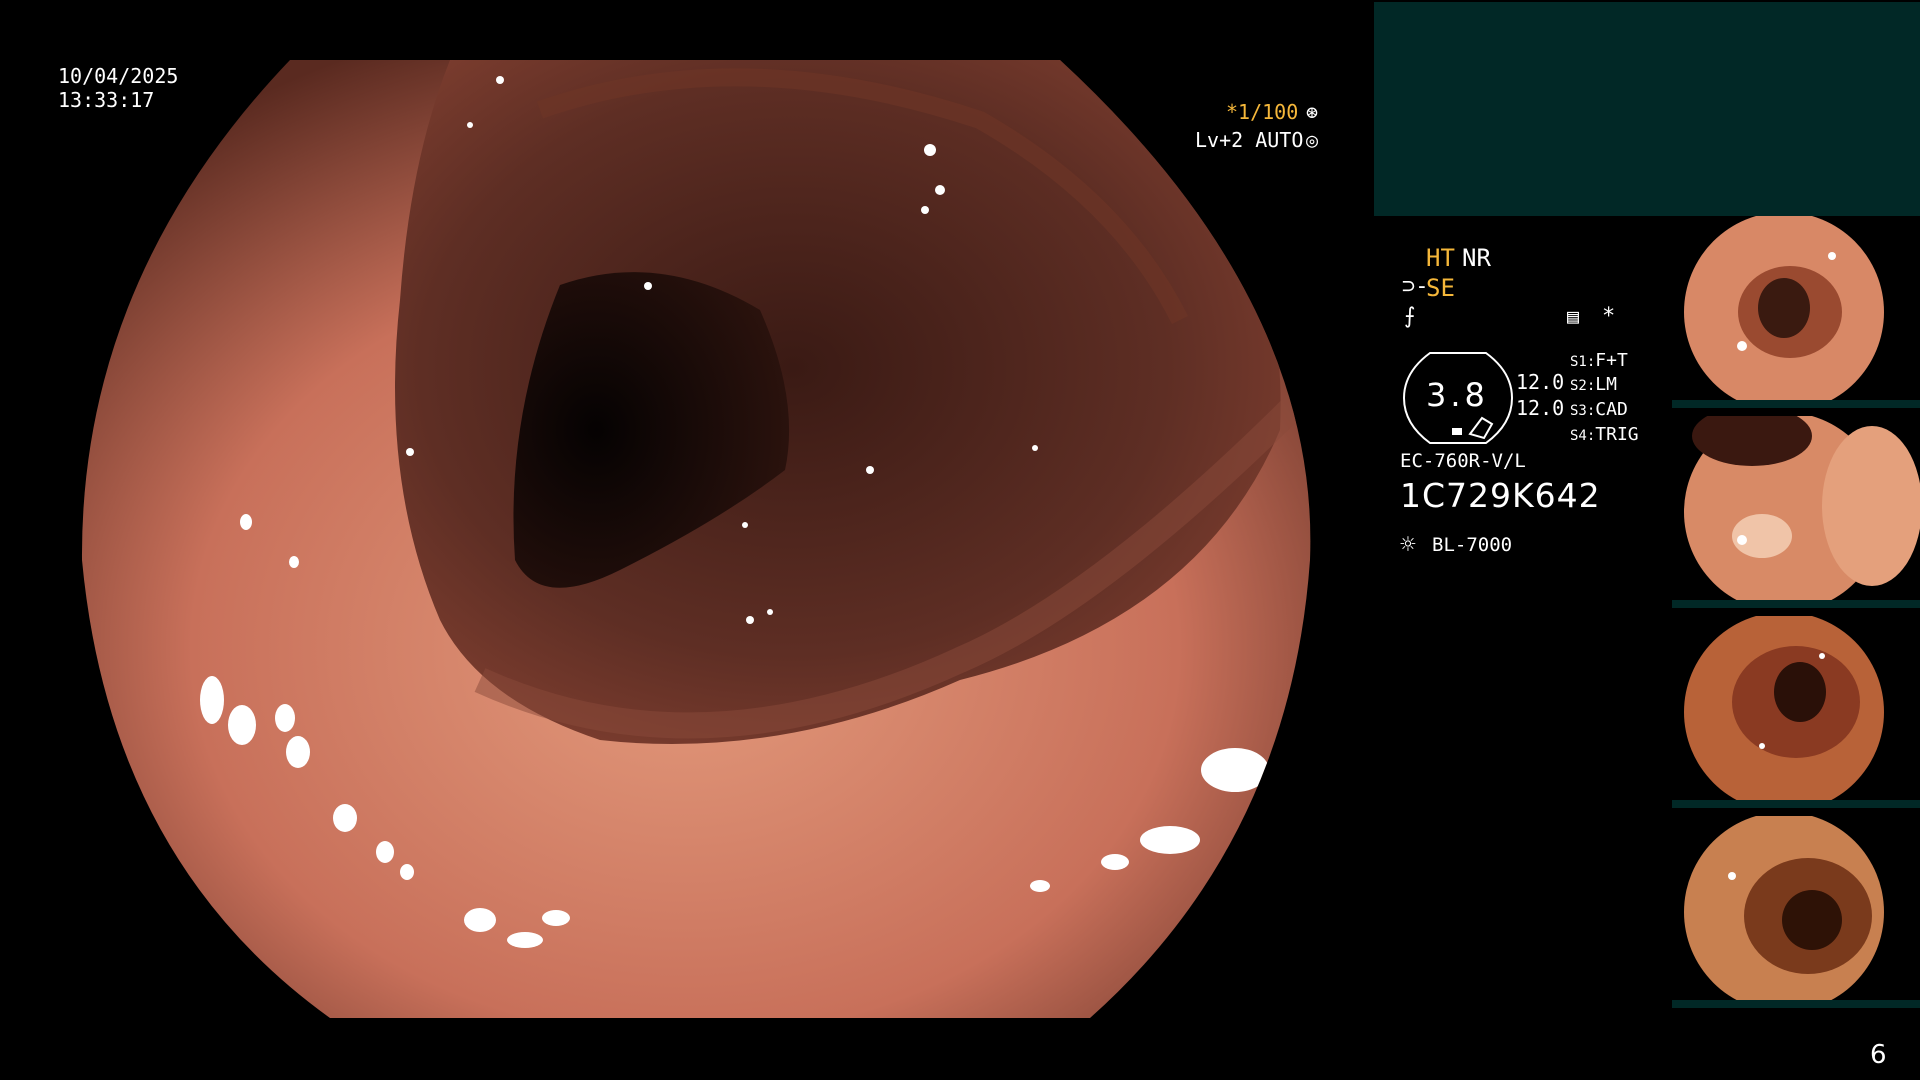  Describe the element at coordinates (106, 100) in the screenshot. I see `time-readout: 13:33:17` at that location.